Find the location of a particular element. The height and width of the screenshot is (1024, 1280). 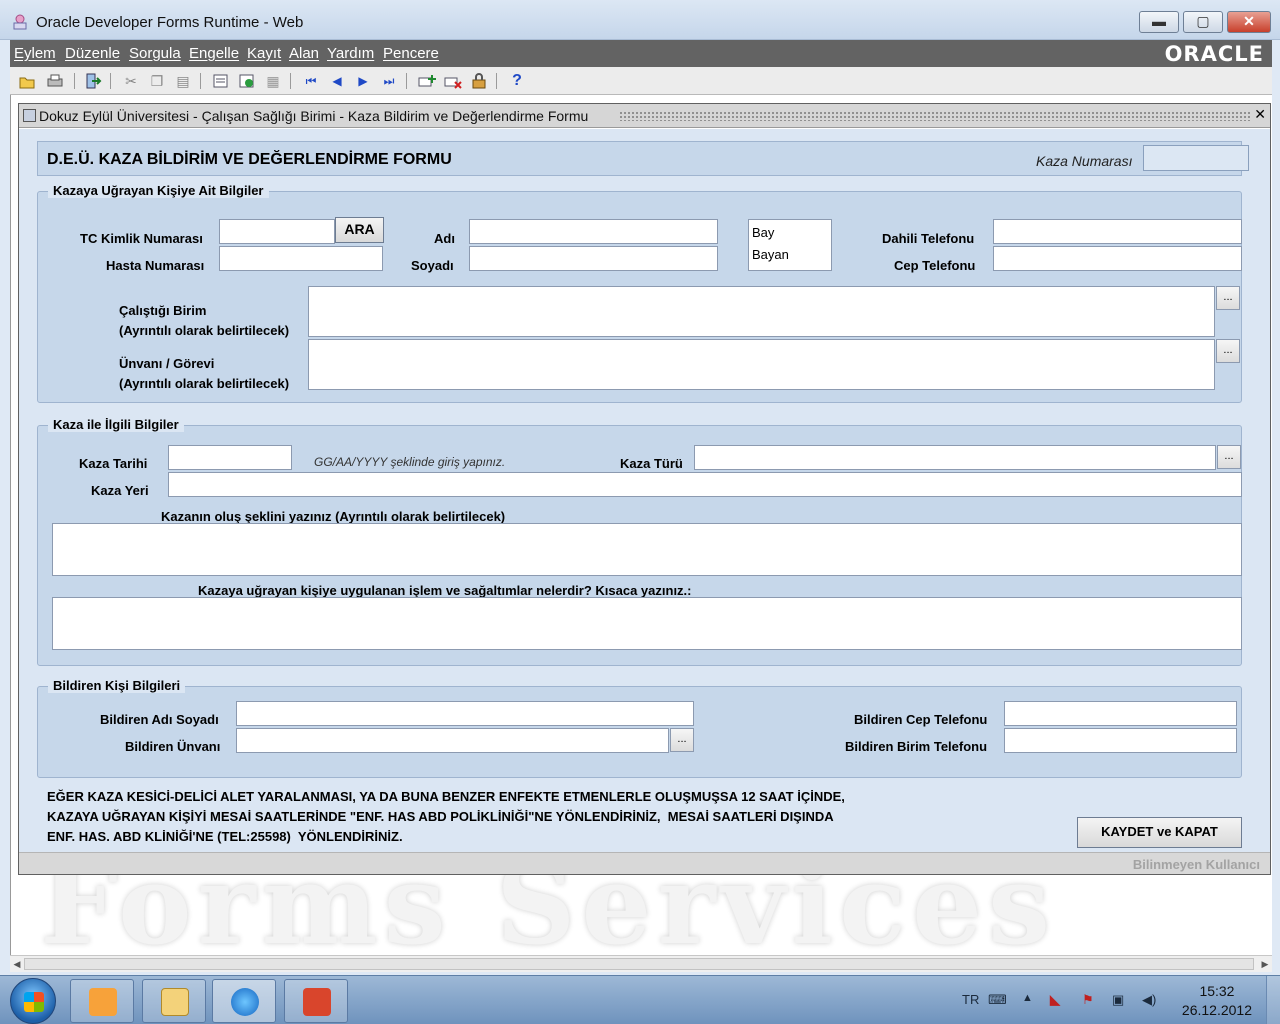

minimize-button: ▬ is located at coordinates (1159, 22).